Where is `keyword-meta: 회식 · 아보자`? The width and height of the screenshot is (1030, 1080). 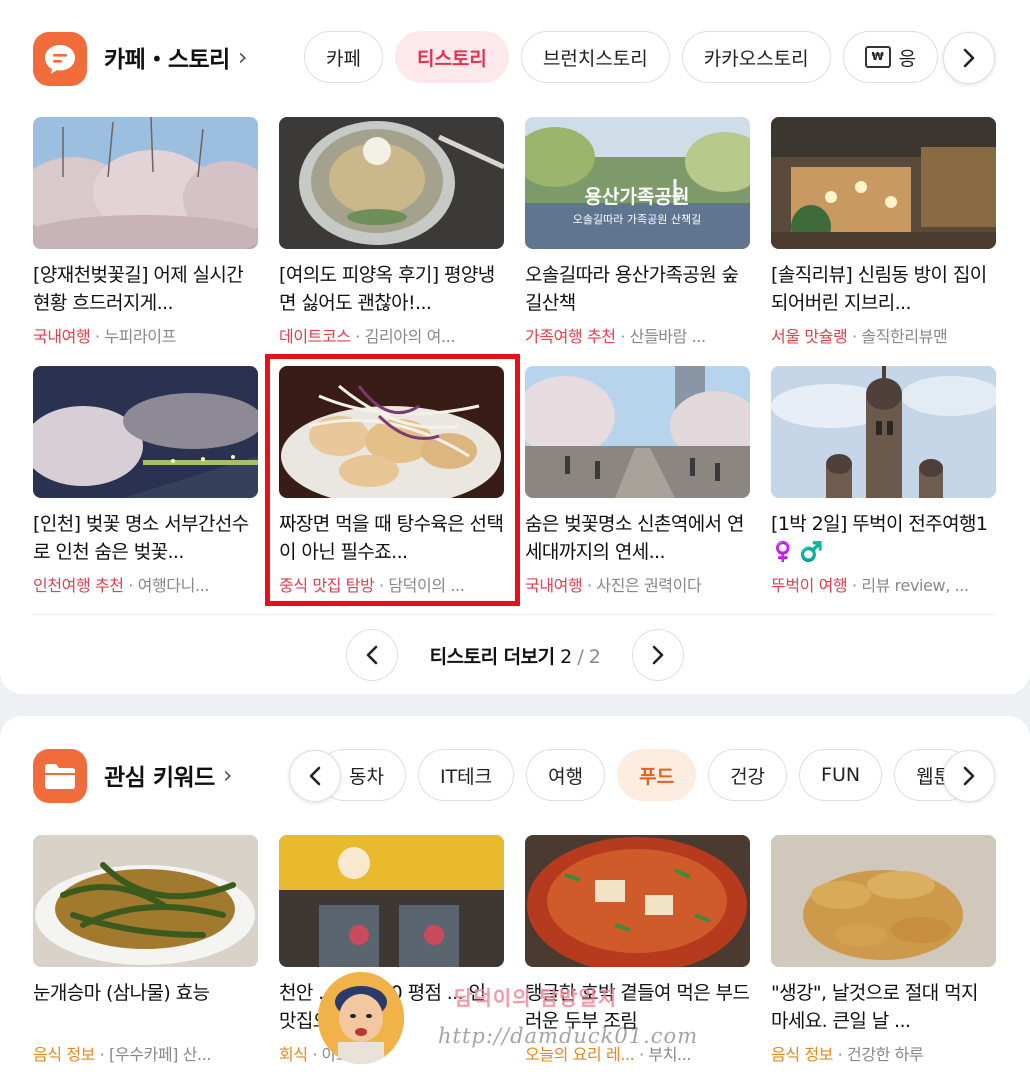
keyword-meta: 회식 · 아보자 is located at coordinates (322, 1054).